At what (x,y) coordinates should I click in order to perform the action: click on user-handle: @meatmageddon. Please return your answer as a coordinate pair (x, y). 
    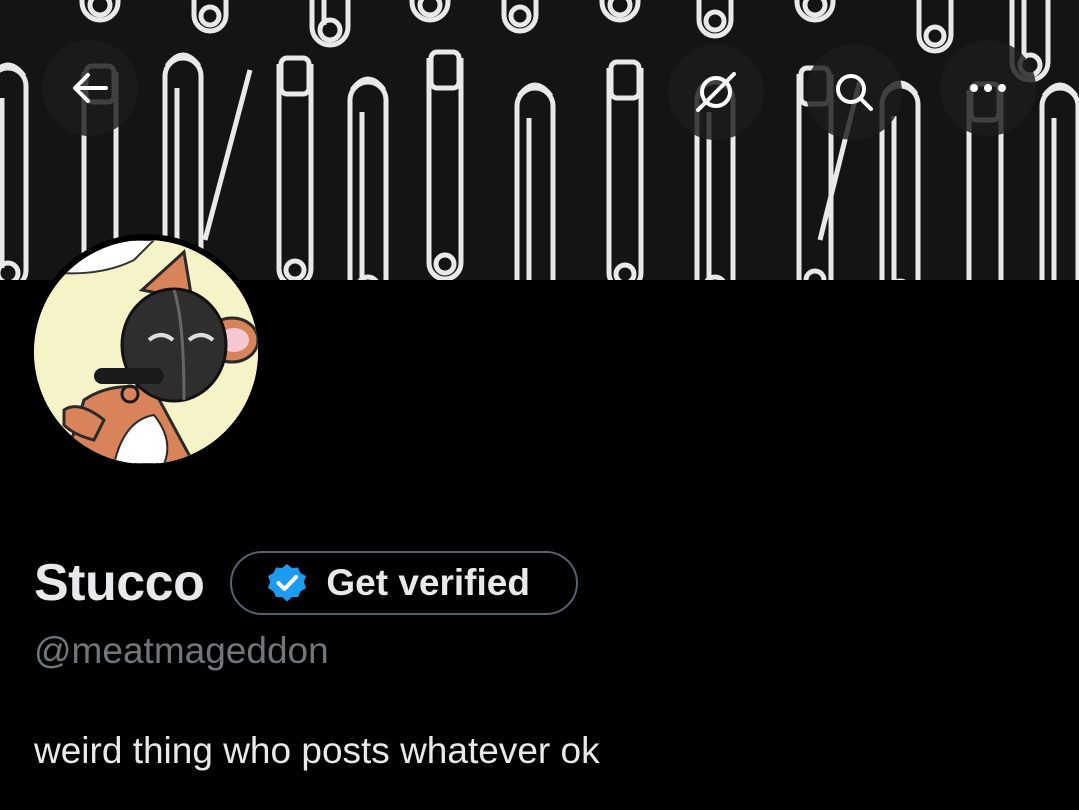
    Looking at the image, I should click on (181, 650).